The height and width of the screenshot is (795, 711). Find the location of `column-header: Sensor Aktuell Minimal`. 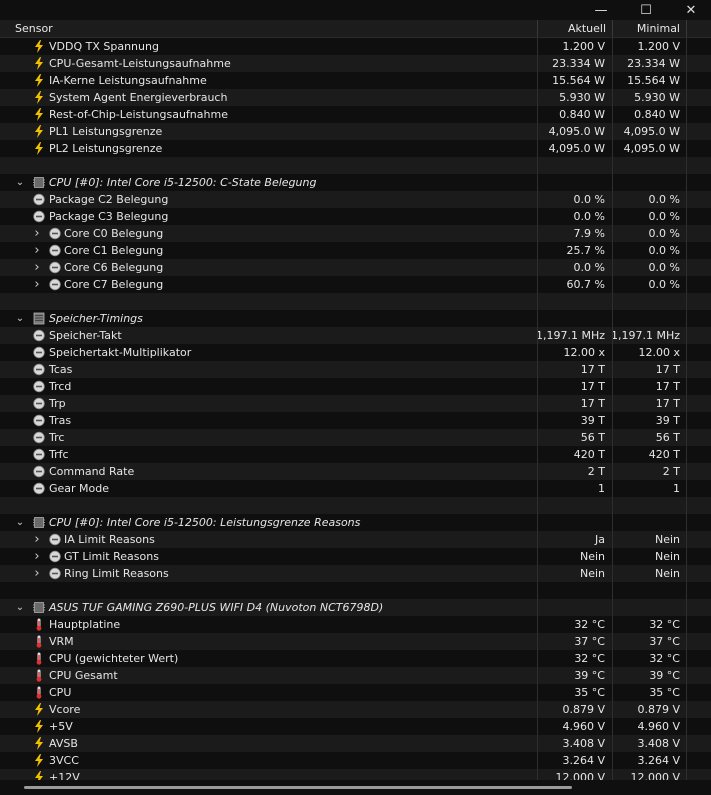

column-header: Sensor Aktuell Minimal is located at coordinates (355, 29).